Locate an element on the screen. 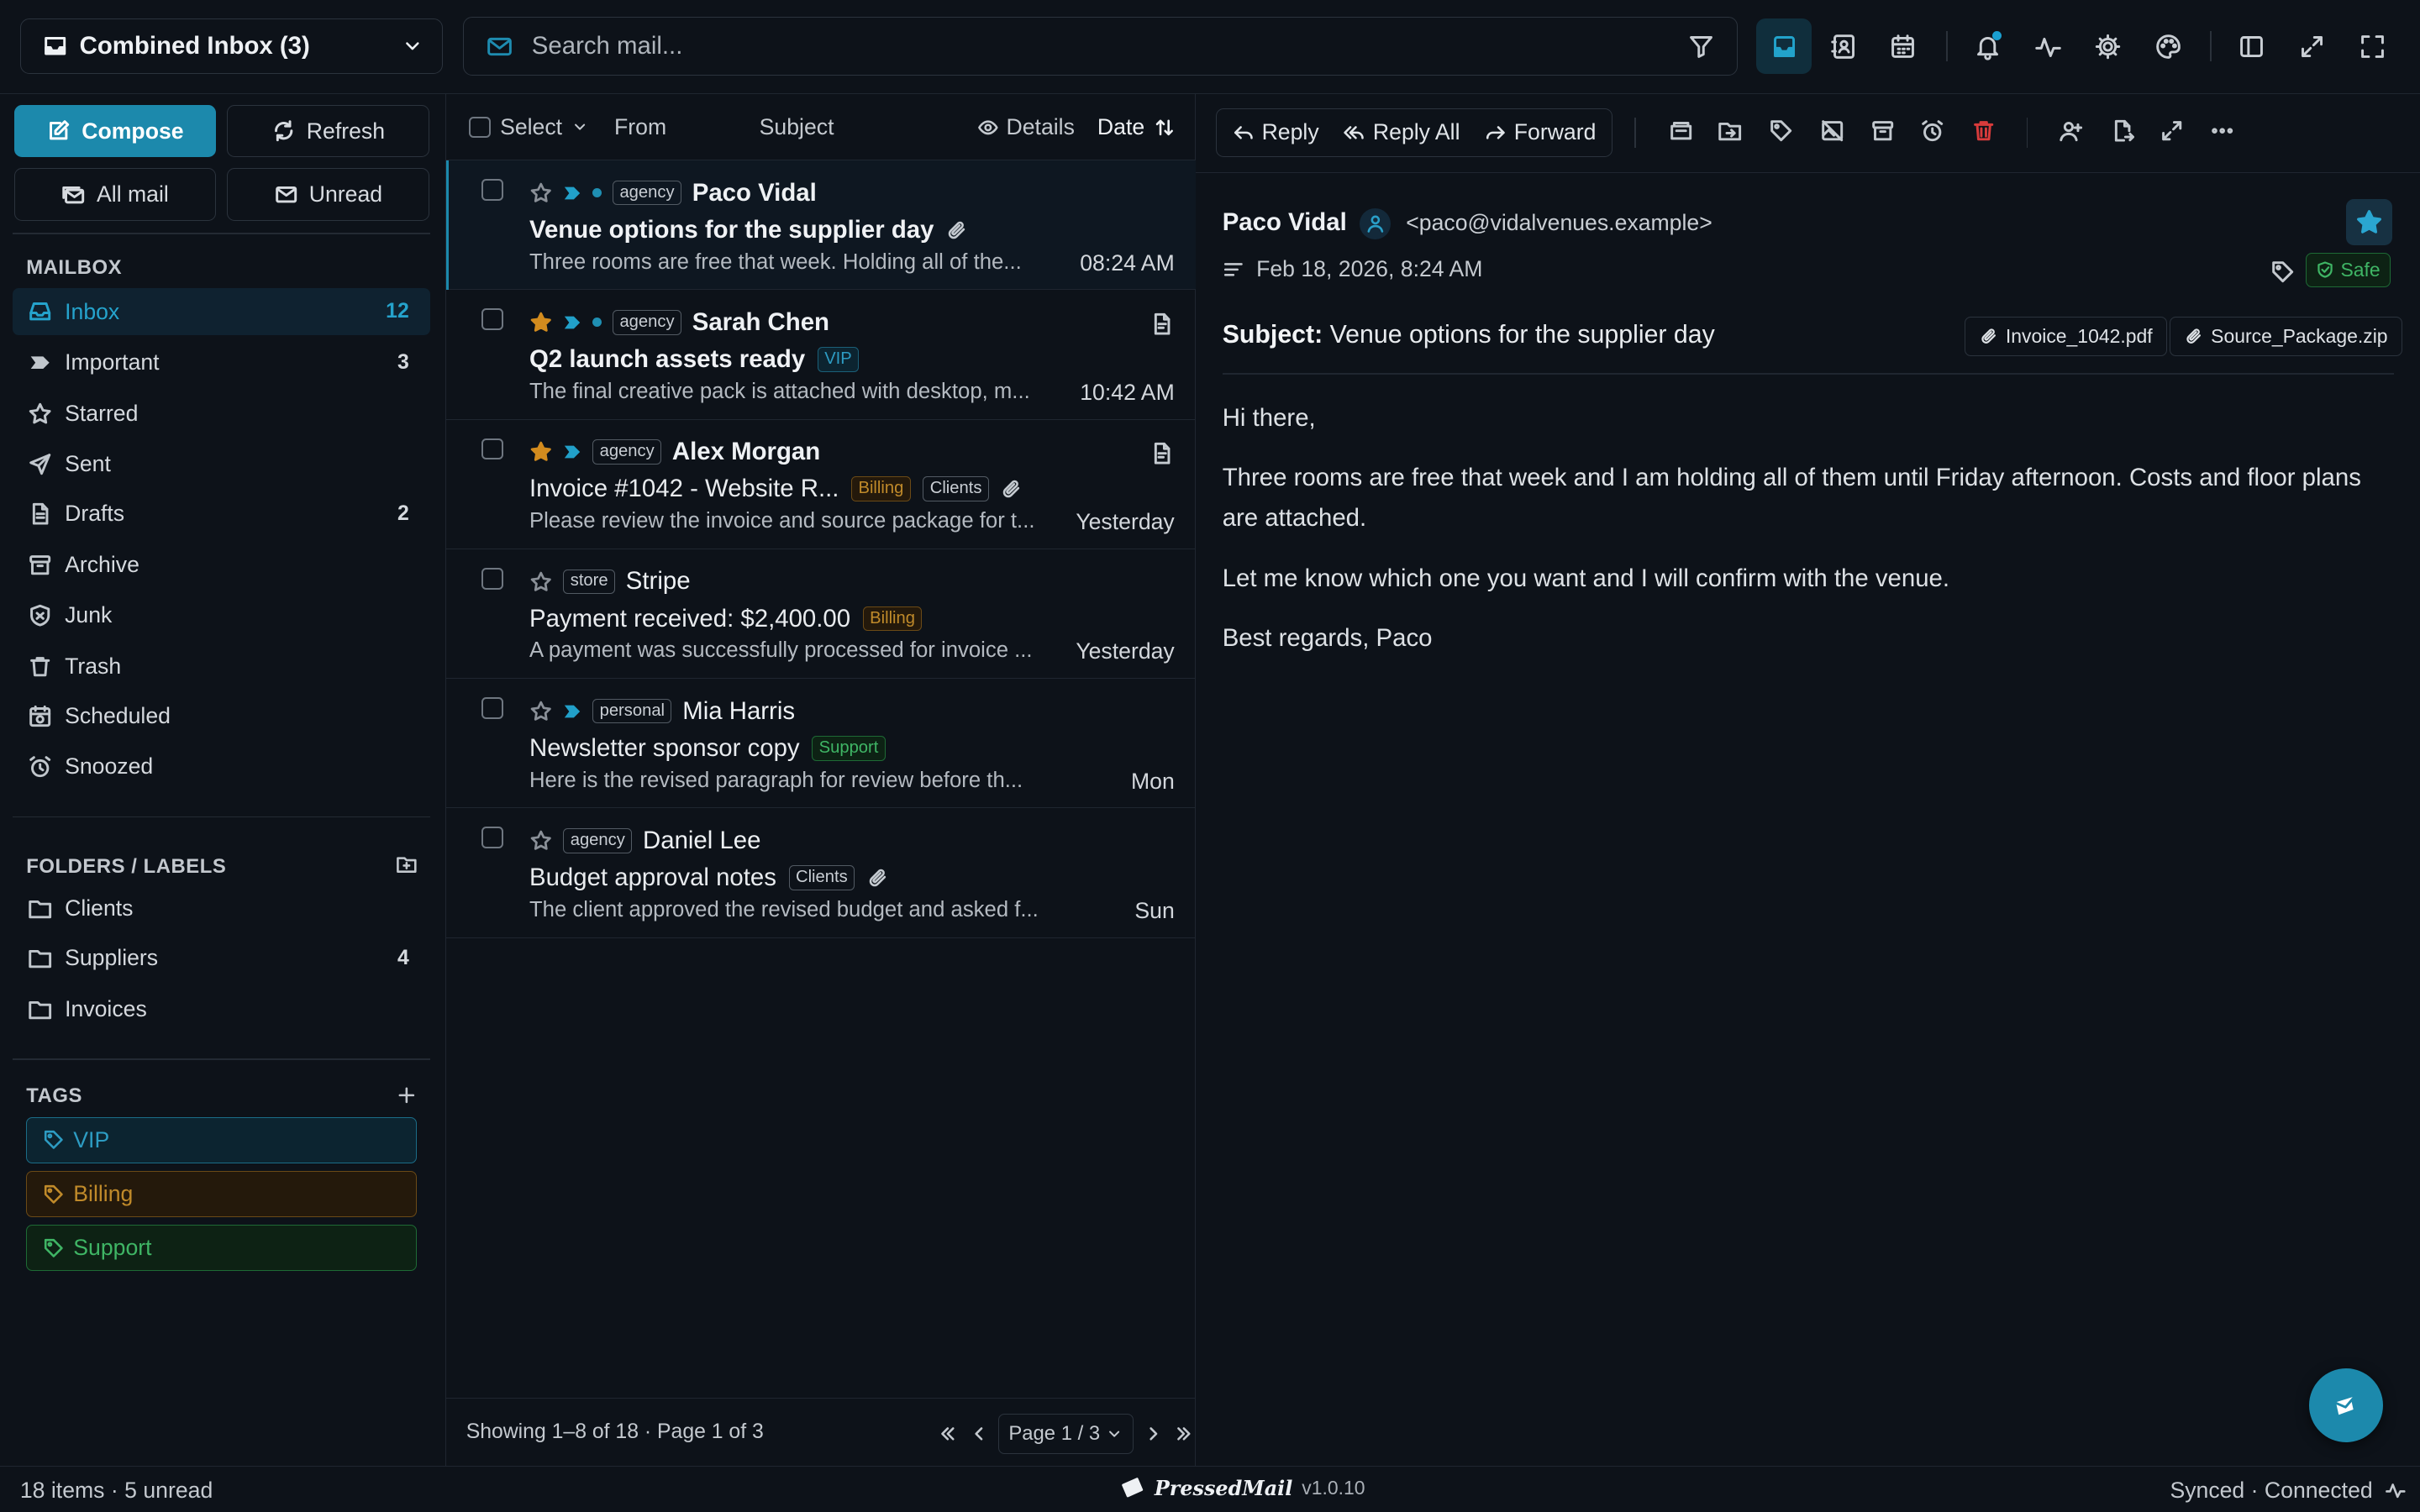  settings-button is located at coordinates (2108, 46).